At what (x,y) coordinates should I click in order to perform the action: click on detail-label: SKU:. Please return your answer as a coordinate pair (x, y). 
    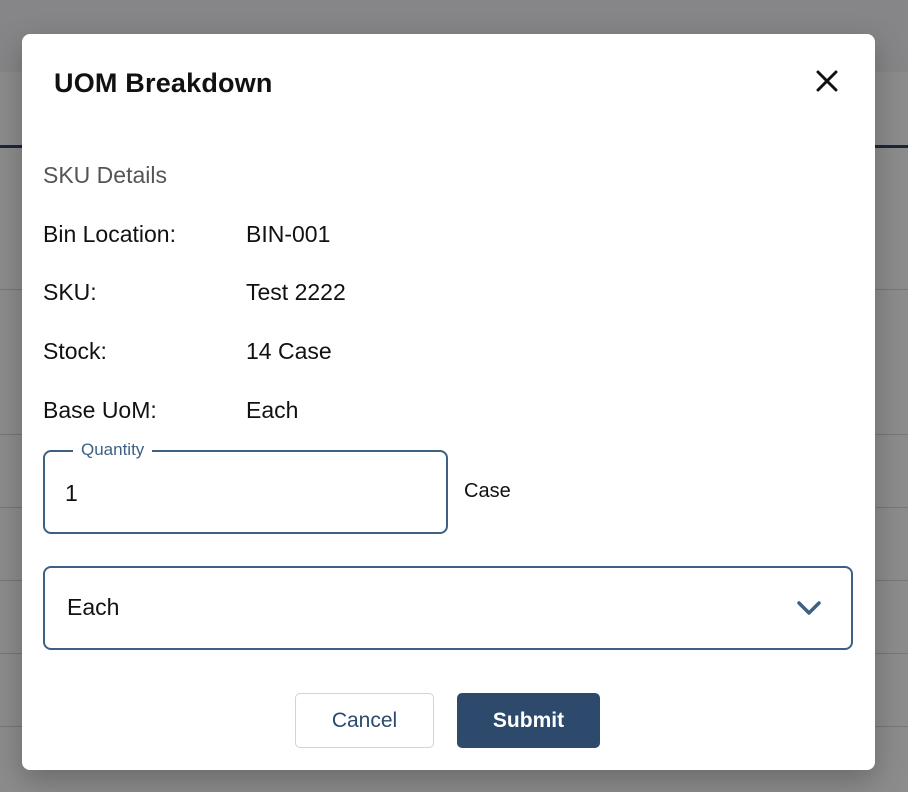
    Looking at the image, I should click on (70, 292).